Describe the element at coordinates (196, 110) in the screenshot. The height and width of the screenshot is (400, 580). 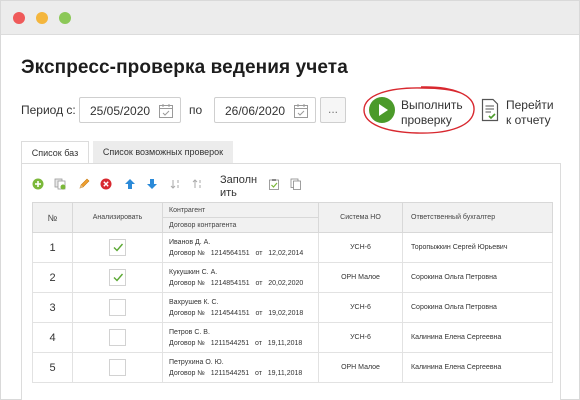
I see `period-to-label: по` at that location.